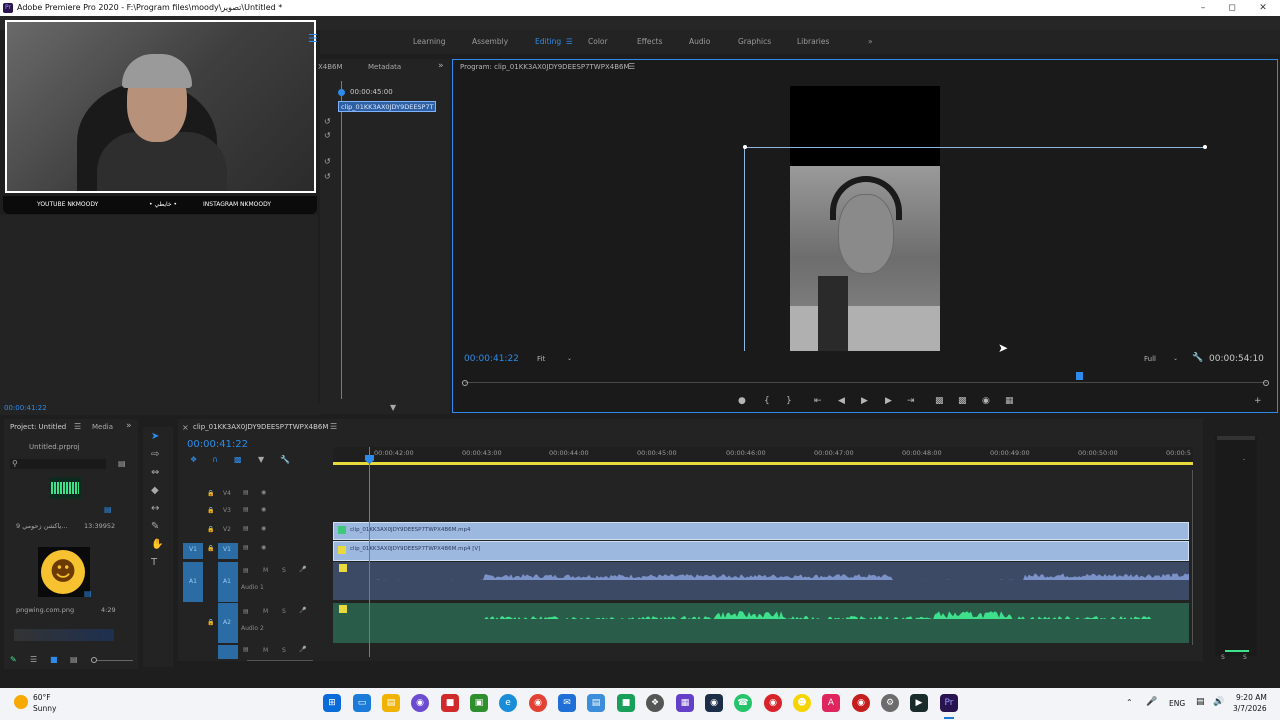  What do you see at coordinates (919, 703) in the screenshot?
I see `nvidia-icon: ▶` at bounding box center [919, 703].